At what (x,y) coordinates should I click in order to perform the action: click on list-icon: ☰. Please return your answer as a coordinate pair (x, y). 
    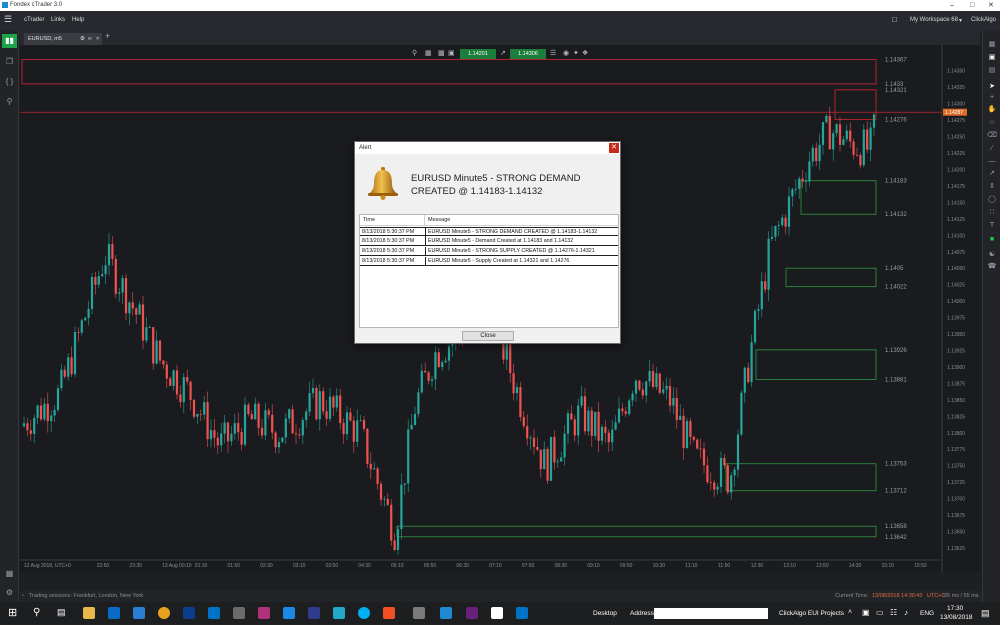
    Looking at the image, I should click on (553, 53).